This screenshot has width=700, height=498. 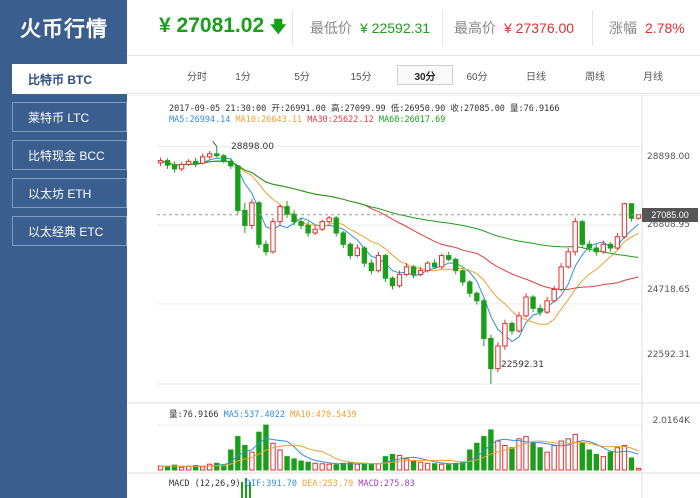 I want to click on high-price-label: 最高价, so click(x=475, y=28).